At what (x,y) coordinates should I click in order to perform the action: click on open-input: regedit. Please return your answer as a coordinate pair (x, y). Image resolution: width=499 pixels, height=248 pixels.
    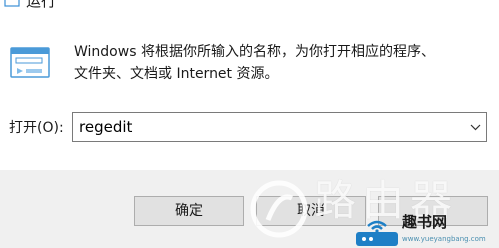
    Looking at the image, I should click on (105, 127).